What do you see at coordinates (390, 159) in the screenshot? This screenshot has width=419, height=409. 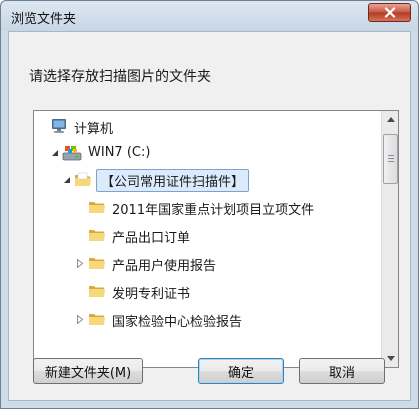 I see `scroll-thumb` at bounding box center [390, 159].